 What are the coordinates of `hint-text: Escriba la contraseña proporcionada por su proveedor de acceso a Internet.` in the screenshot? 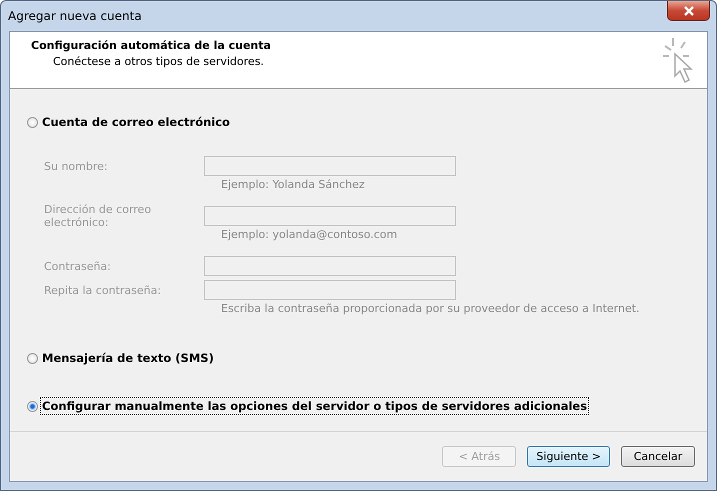 It's located at (431, 309).